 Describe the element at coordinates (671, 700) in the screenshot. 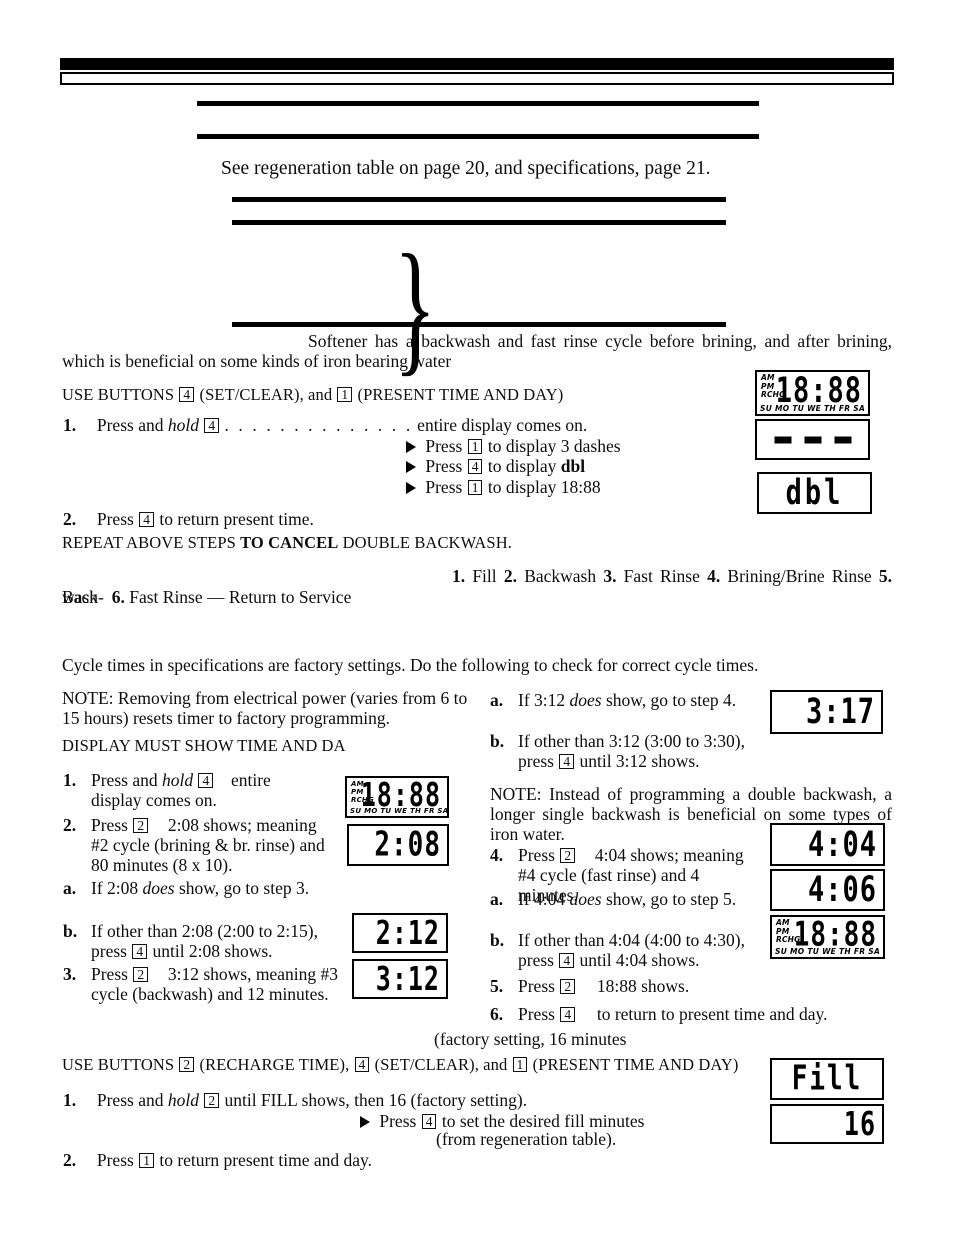

I see `cc-right-a1-post: show, go to step 4.` at that location.